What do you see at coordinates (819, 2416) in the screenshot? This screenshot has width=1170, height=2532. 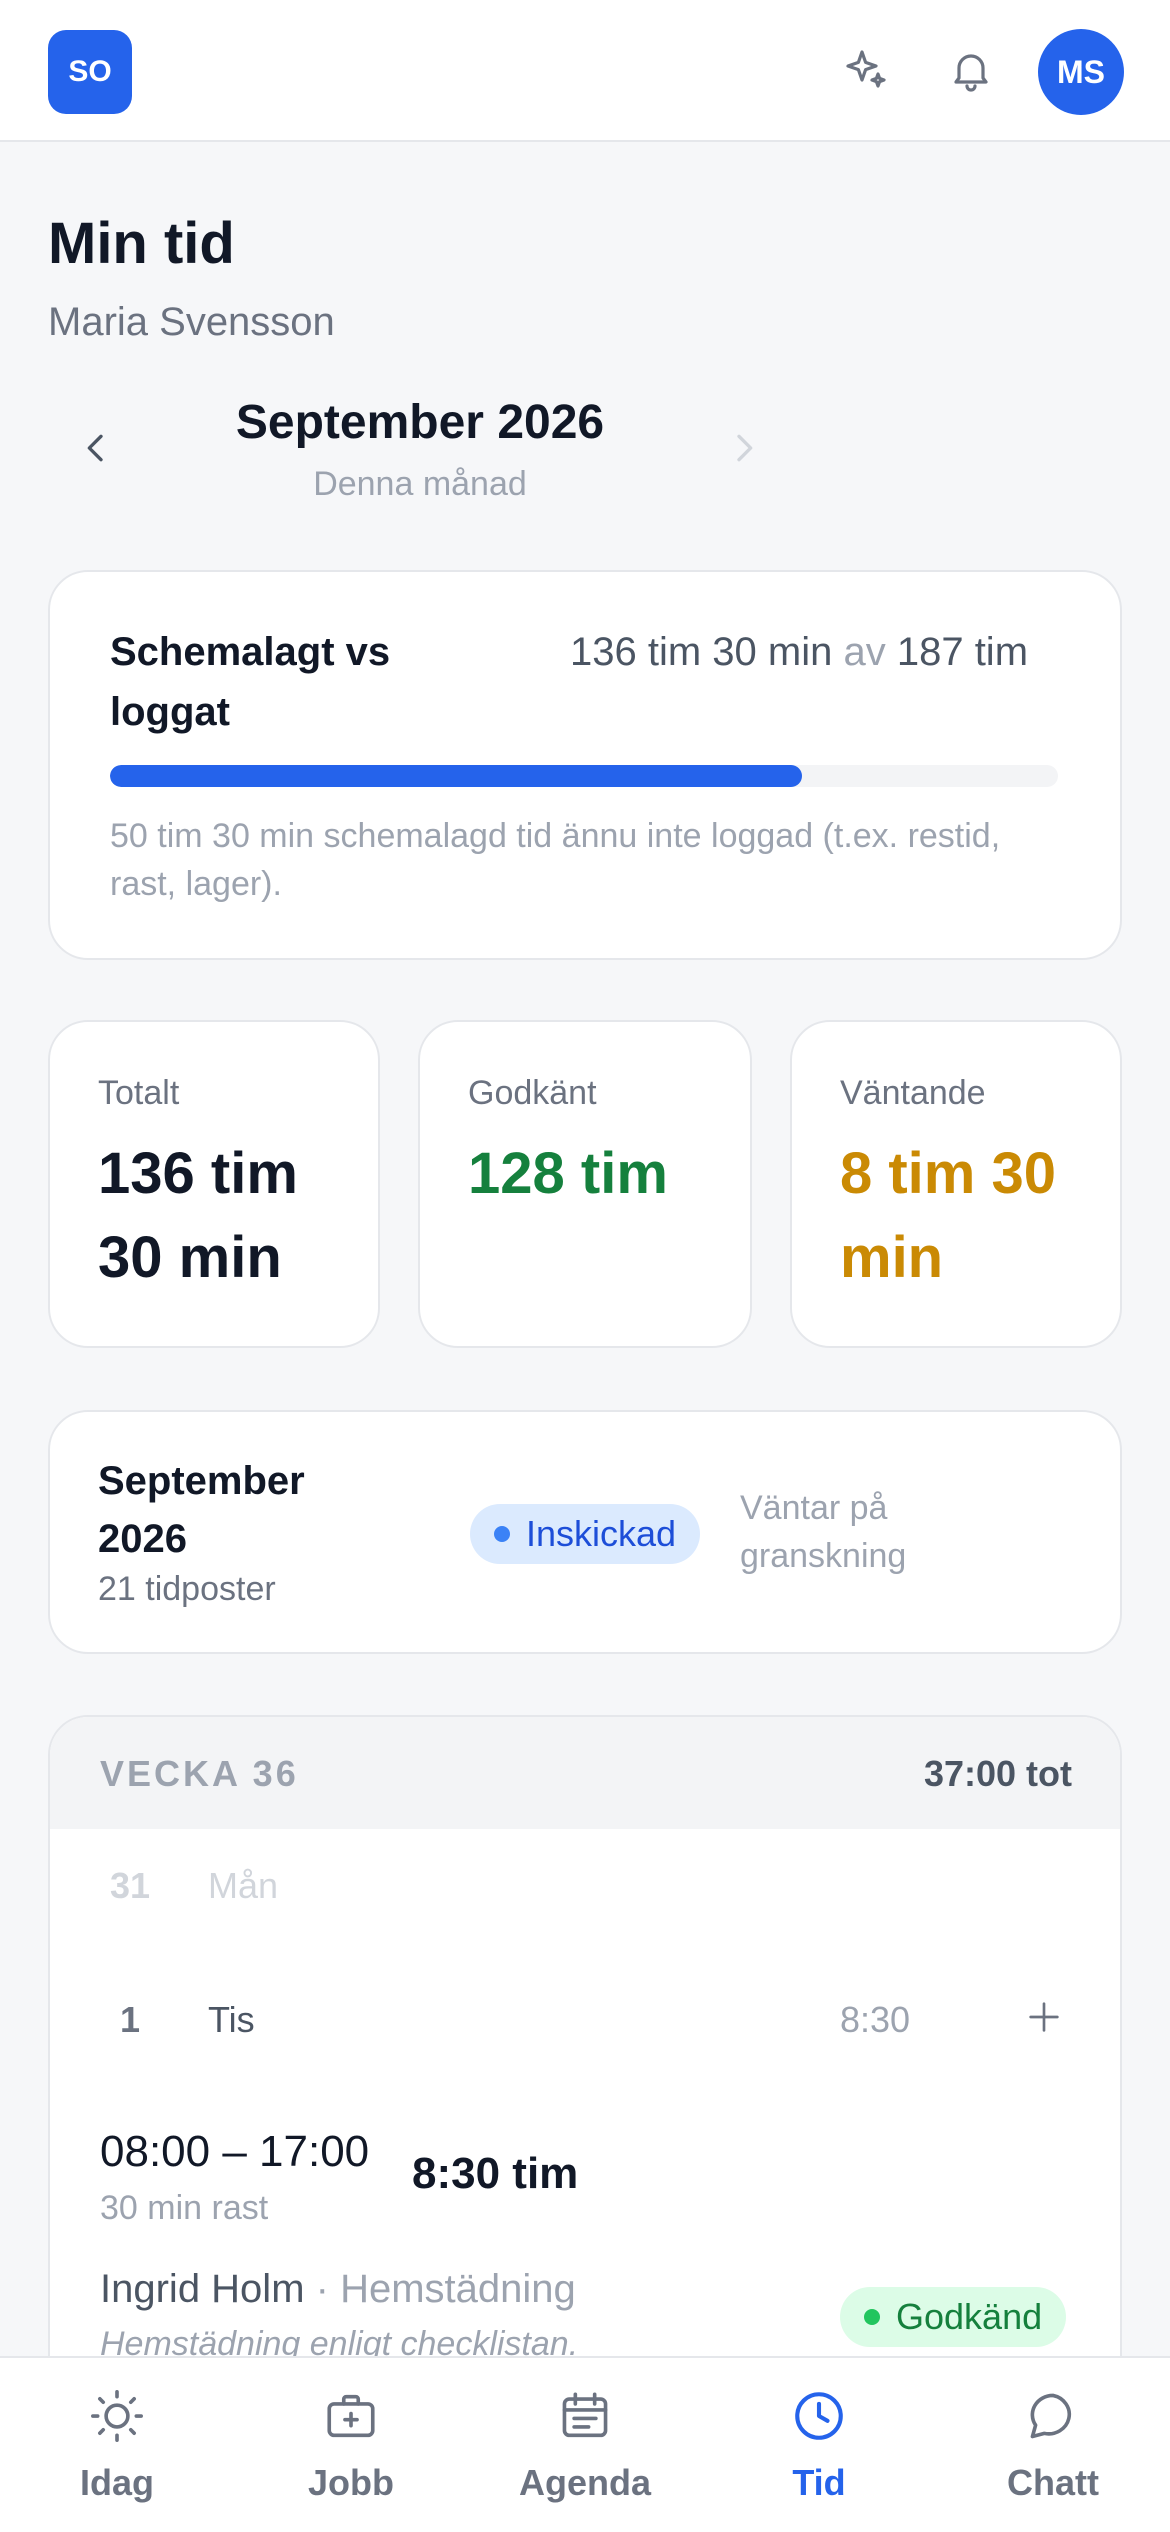 I see `clock-icon` at bounding box center [819, 2416].